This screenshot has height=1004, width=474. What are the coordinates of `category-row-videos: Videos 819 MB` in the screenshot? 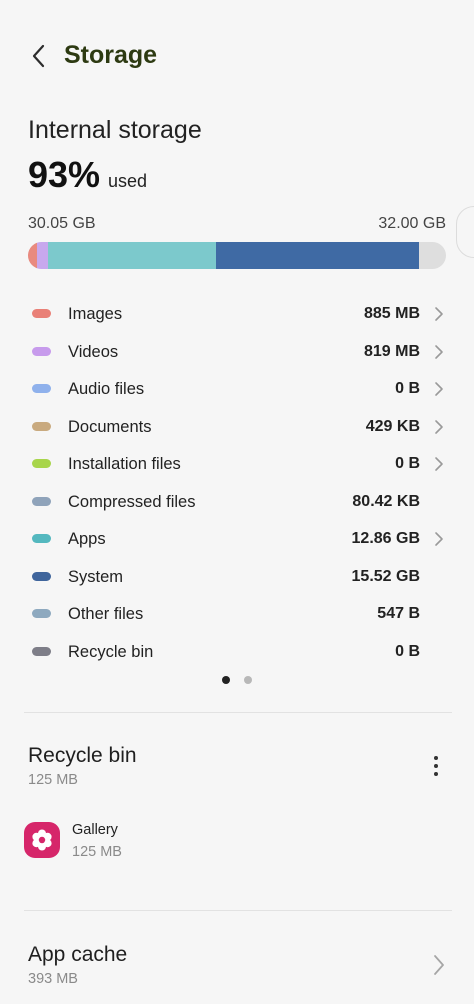 It's located at (237, 352).